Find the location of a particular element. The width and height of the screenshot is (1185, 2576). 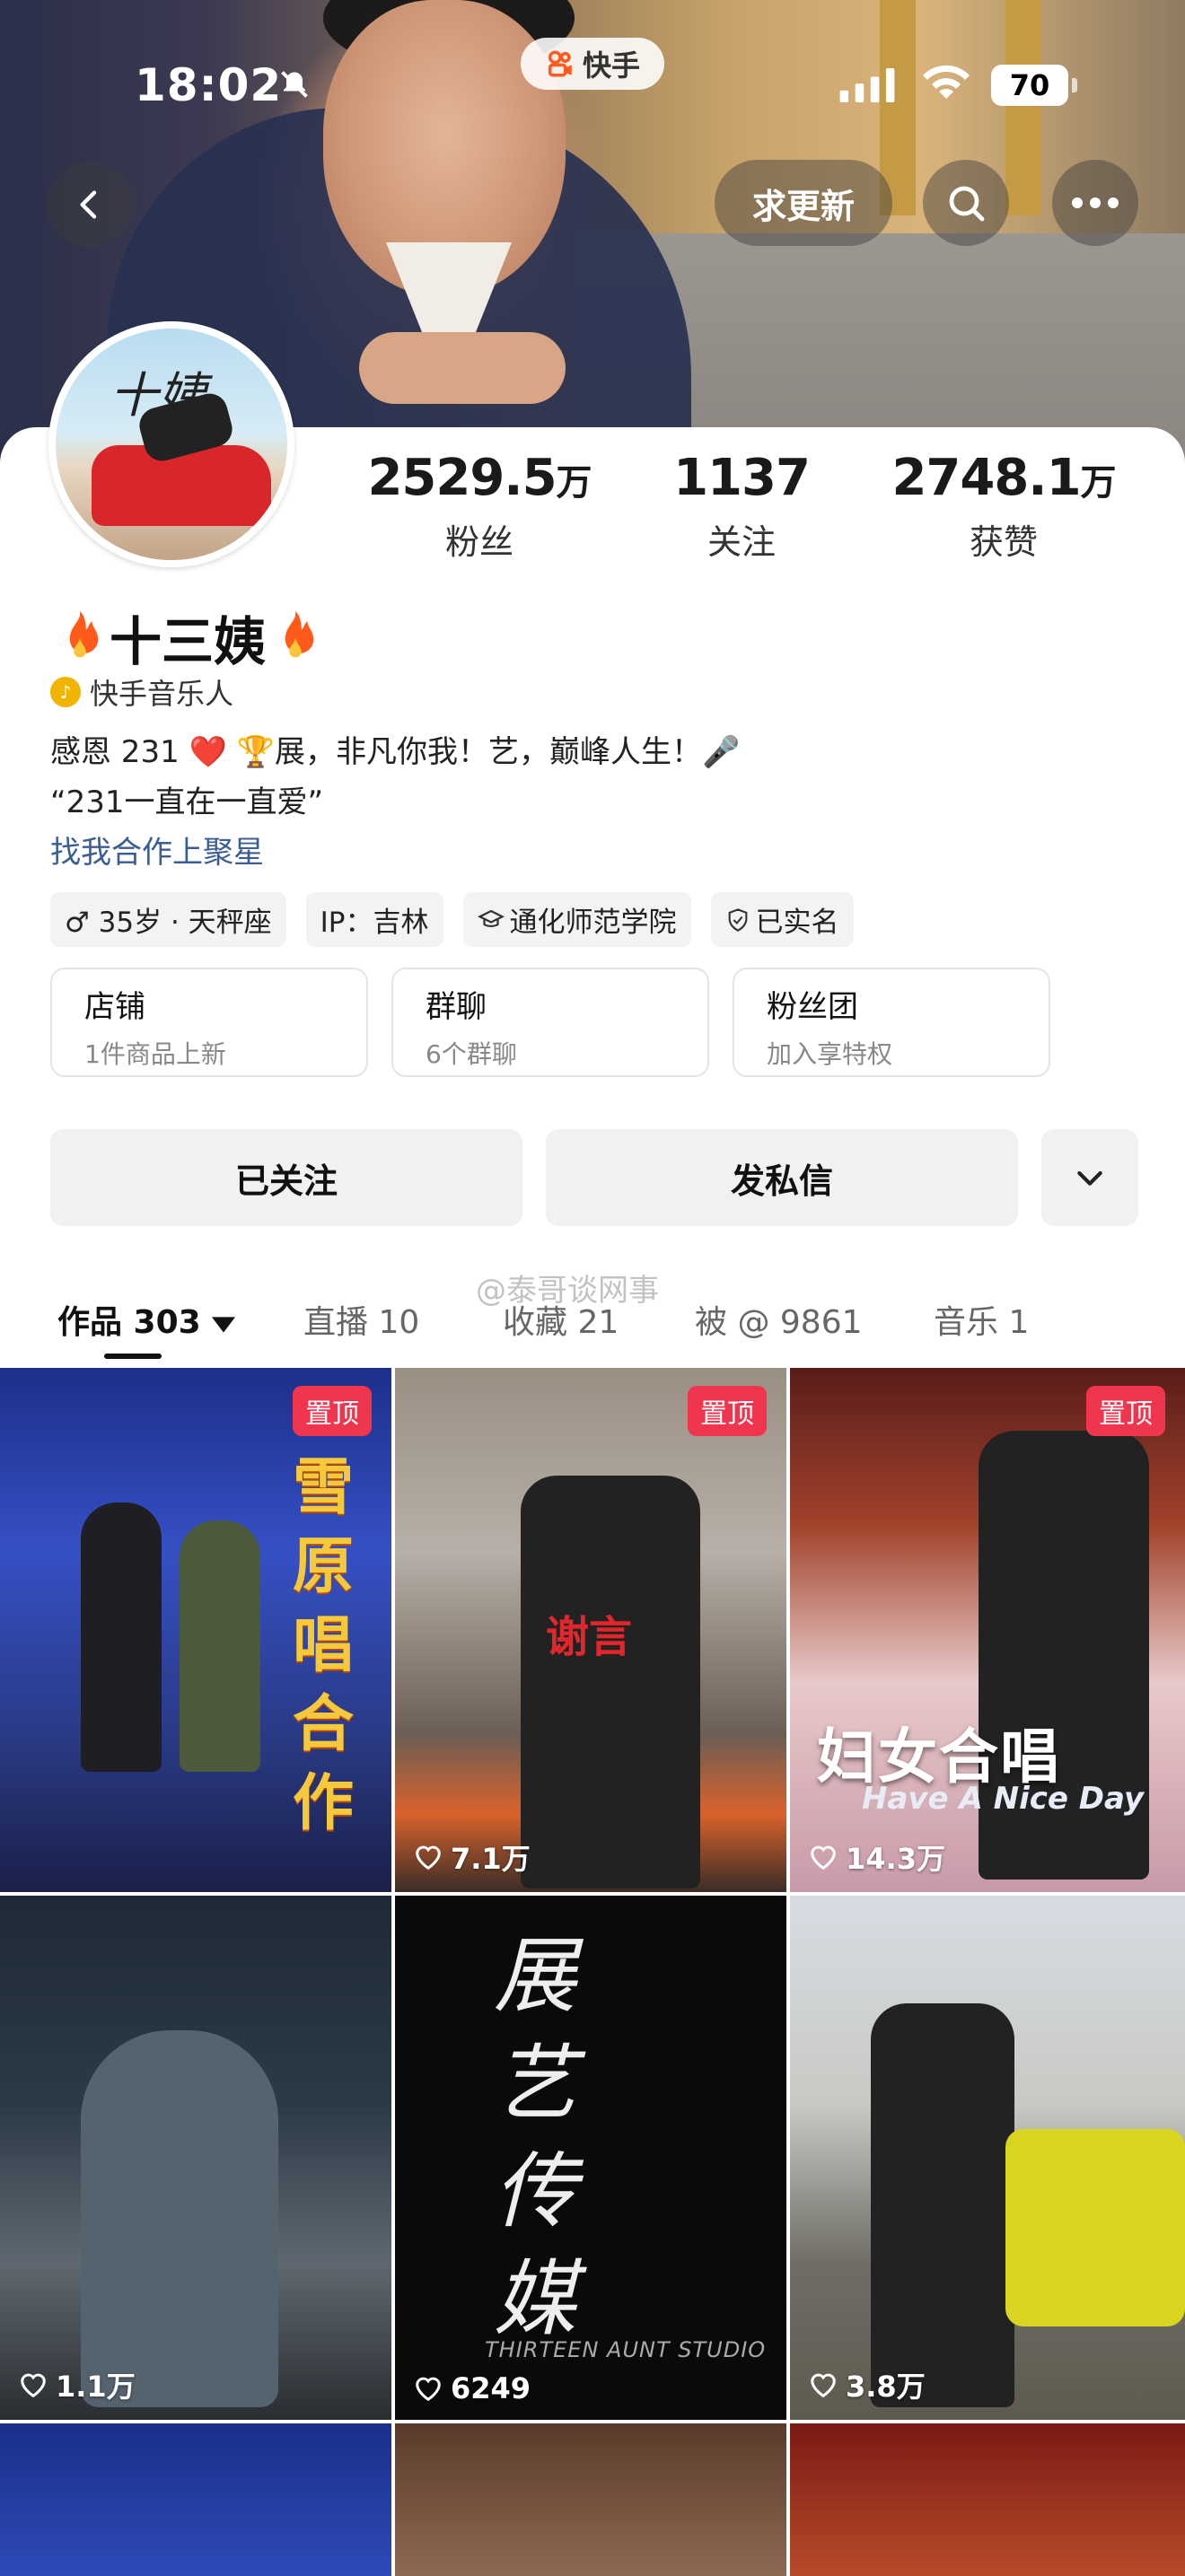

thumbnail-caption: 谢言 is located at coordinates (589, 1637).